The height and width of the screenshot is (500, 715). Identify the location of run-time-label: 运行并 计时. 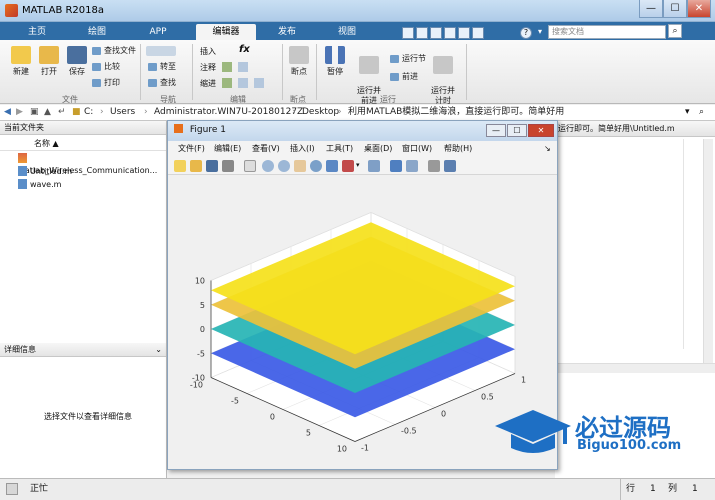
(443, 95).